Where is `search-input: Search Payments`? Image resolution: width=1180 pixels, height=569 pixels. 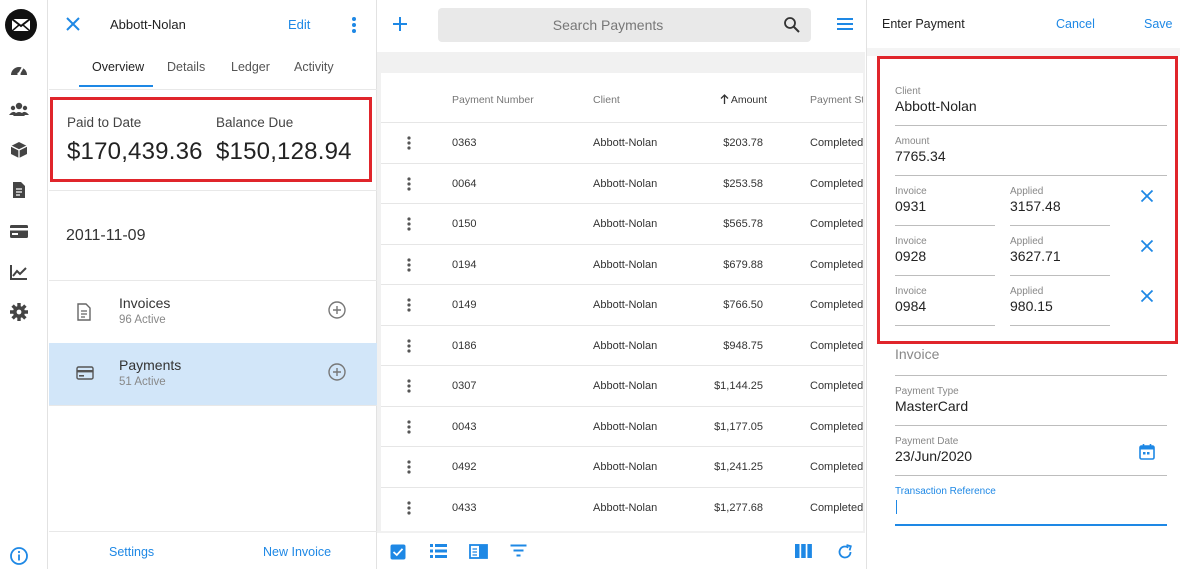 search-input: Search Payments is located at coordinates (608, 25).